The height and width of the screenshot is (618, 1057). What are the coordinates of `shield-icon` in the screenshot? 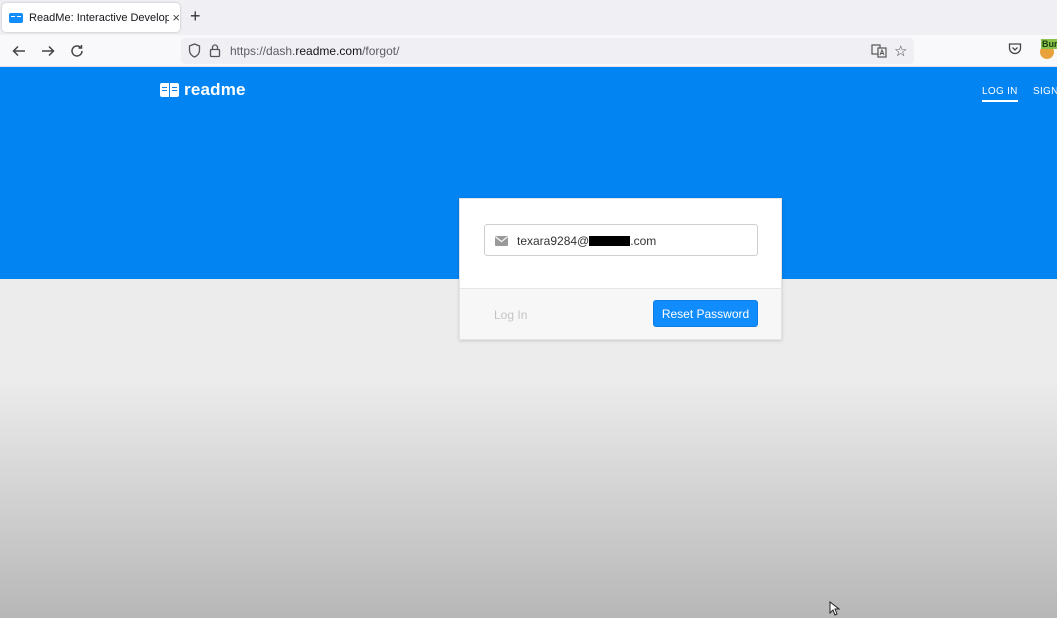 It's located at (194, 50).